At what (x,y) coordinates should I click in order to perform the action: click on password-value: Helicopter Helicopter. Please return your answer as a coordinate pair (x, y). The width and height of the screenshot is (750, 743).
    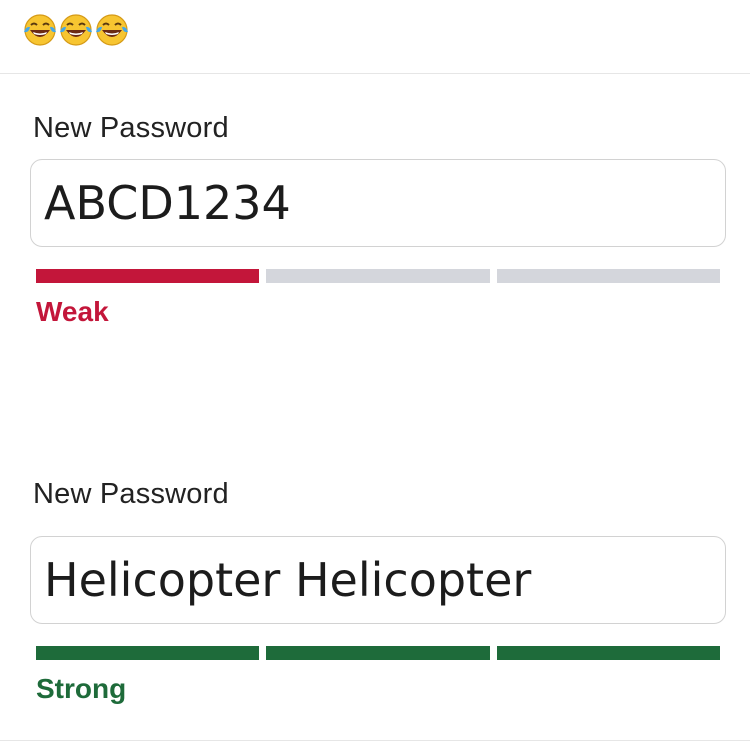
    Looking at the image, I should click on (288, 580).